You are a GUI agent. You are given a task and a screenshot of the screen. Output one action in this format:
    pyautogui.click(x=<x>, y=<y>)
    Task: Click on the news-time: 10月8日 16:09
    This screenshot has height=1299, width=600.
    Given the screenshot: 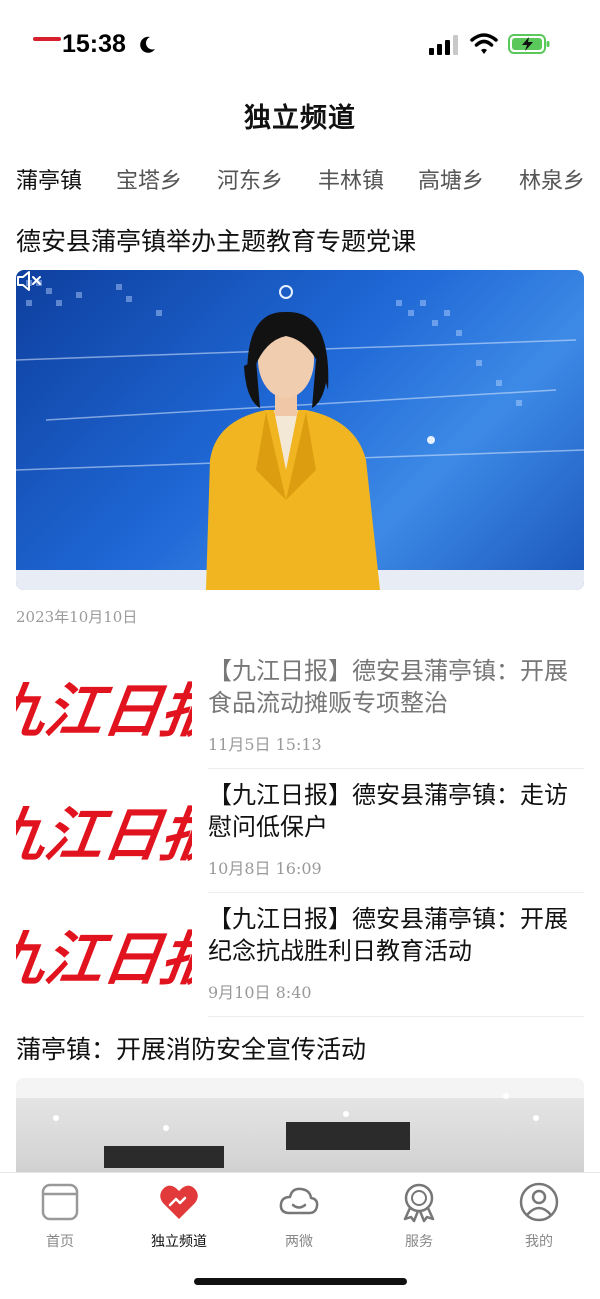 What is the action you would take?
    pyautogui.click(x=265, y=868)
    